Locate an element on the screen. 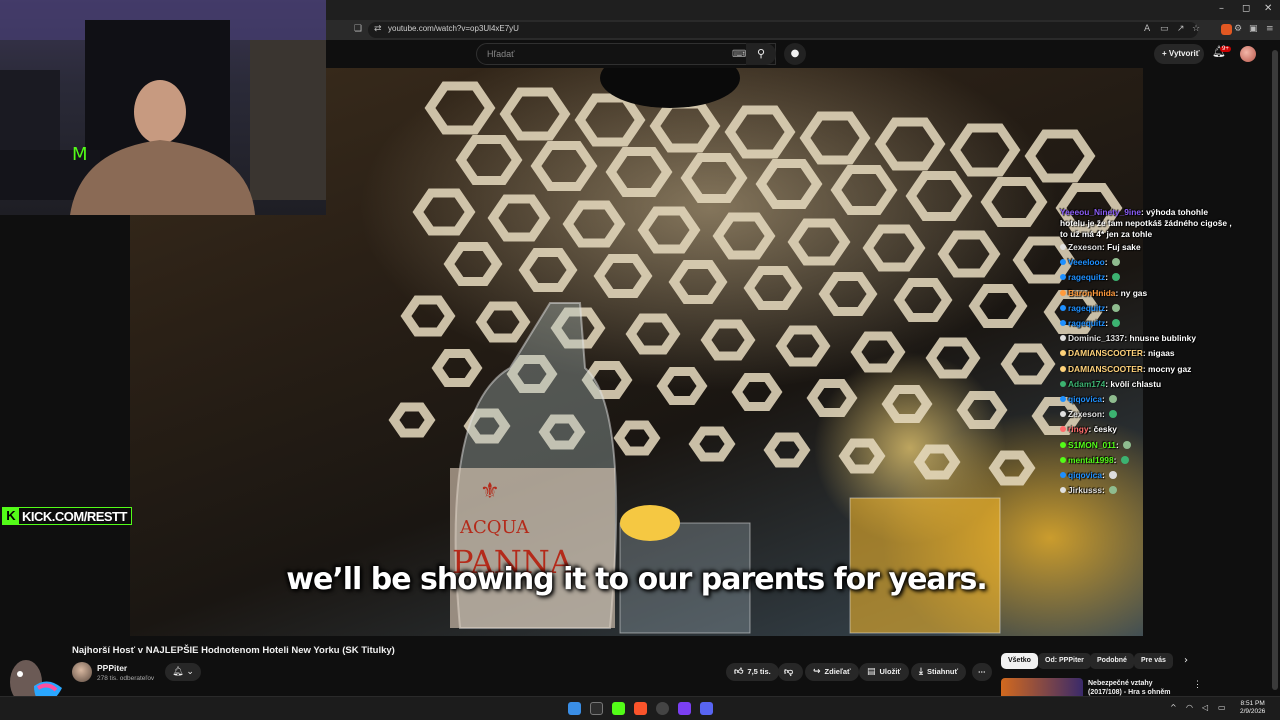  account-avatar is located at coordinates (1248, 54).